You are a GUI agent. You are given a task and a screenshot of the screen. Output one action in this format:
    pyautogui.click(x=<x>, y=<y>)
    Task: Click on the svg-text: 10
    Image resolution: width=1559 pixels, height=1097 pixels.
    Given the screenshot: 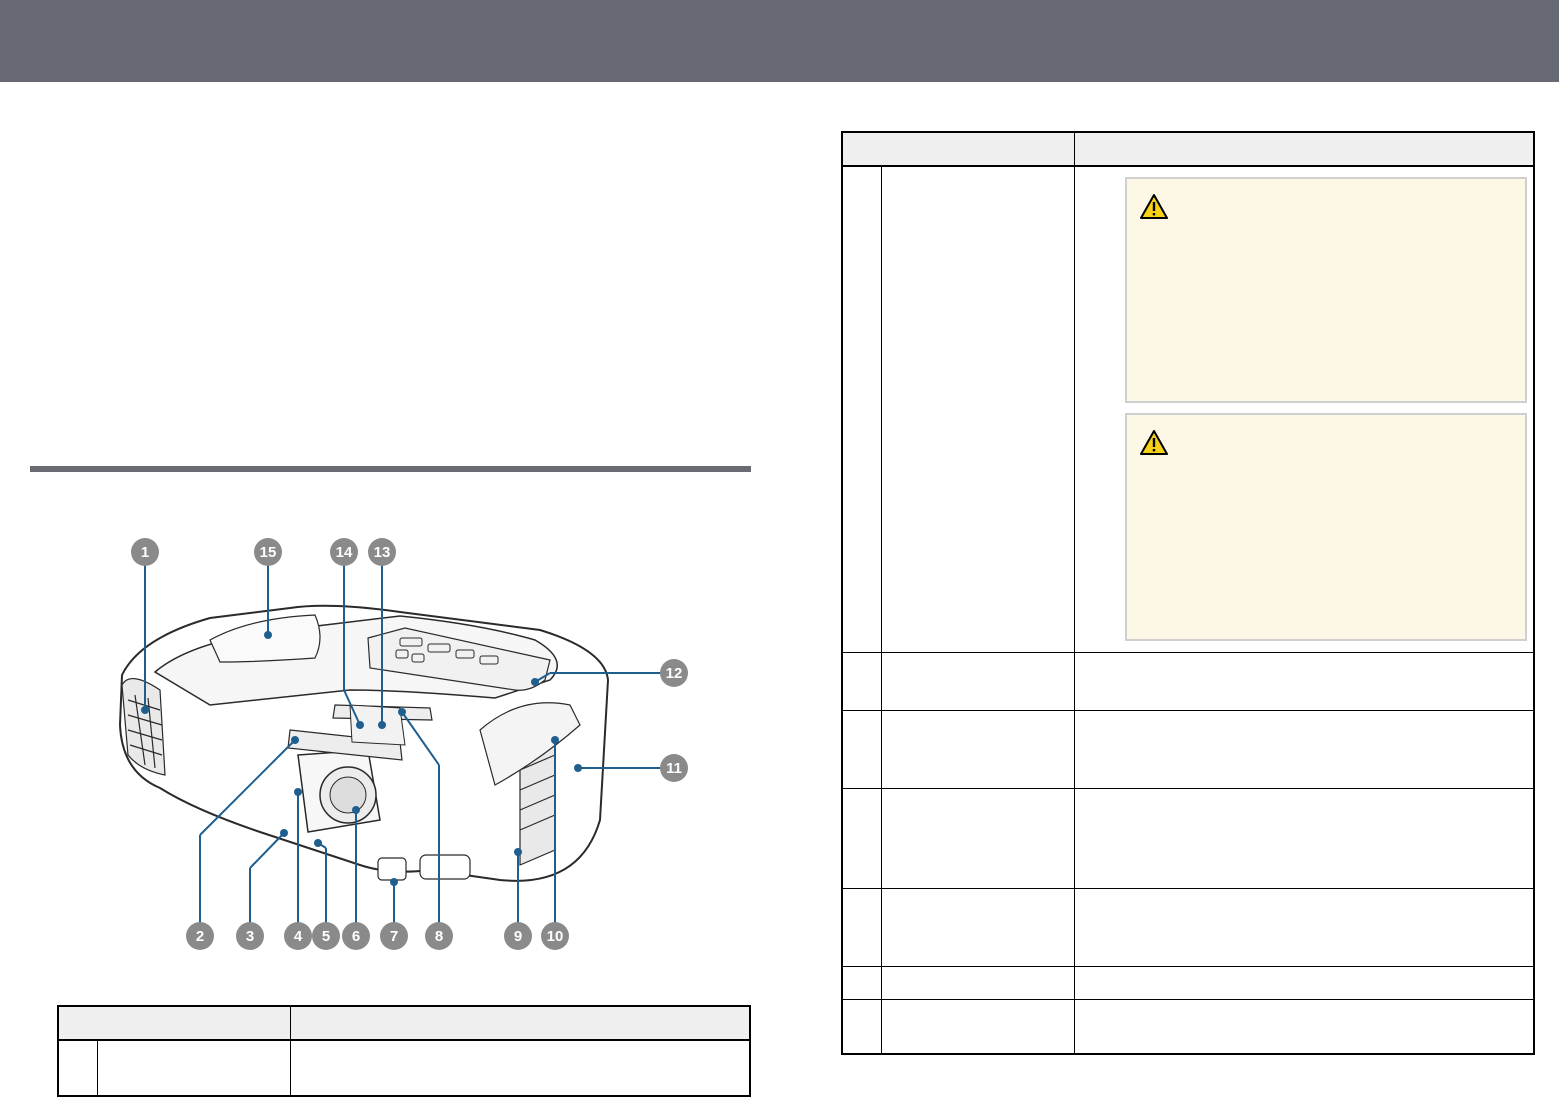 What is the action you would take?
    pyautogui.click(x=555, y=936)
    